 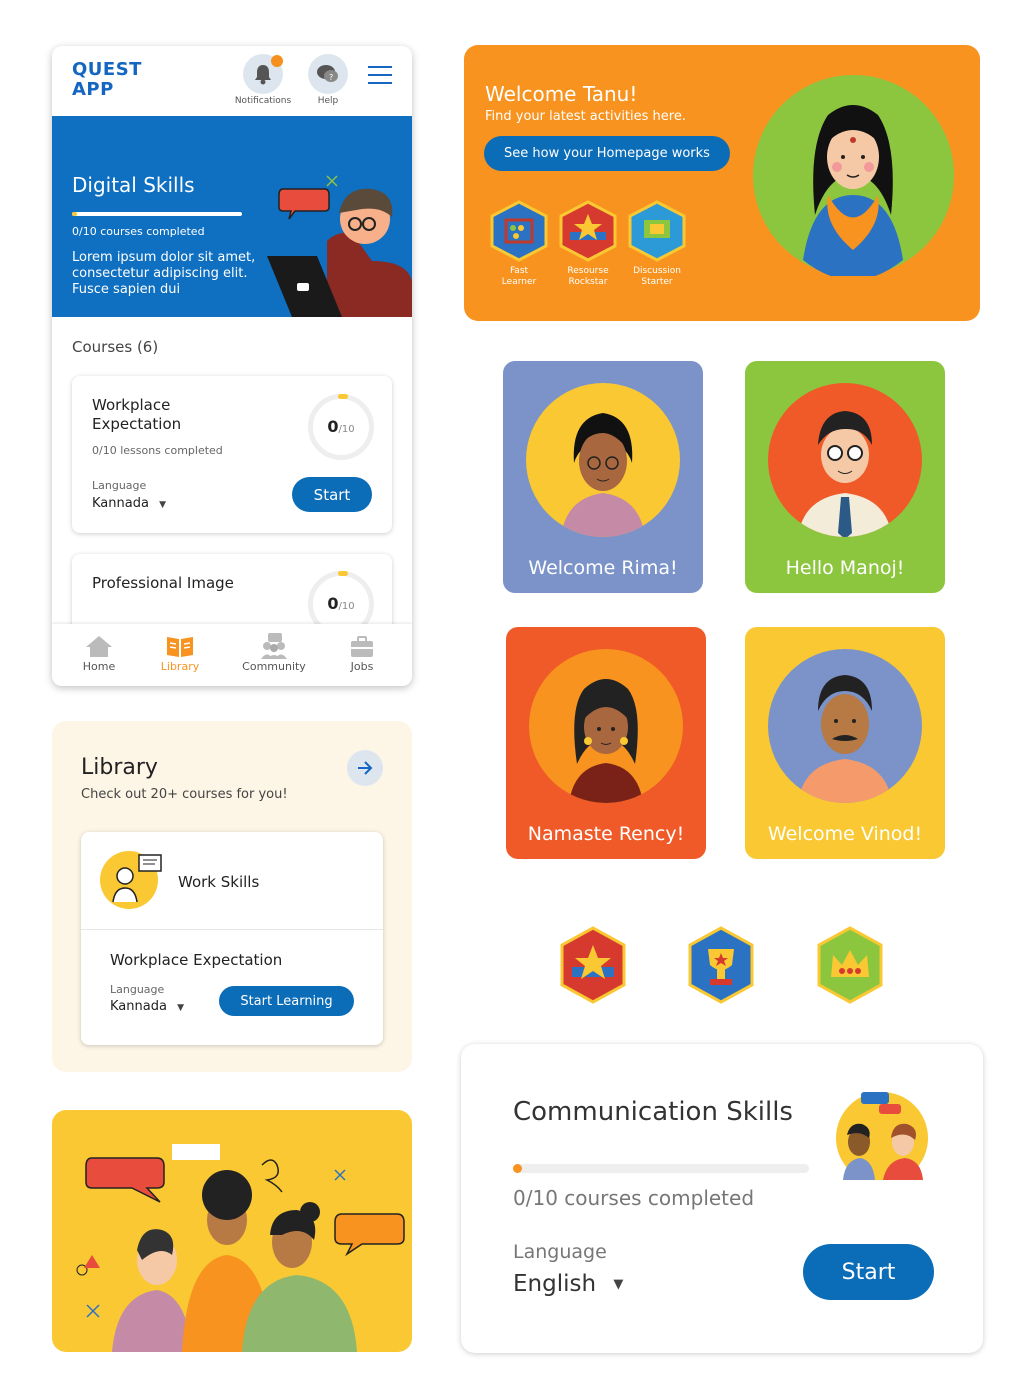 What do you see at coordinates (160, 273) in the screenshot?
I see `hero-desc-line: consectetur adipiscing elit.` at bounding box center [160, 273].